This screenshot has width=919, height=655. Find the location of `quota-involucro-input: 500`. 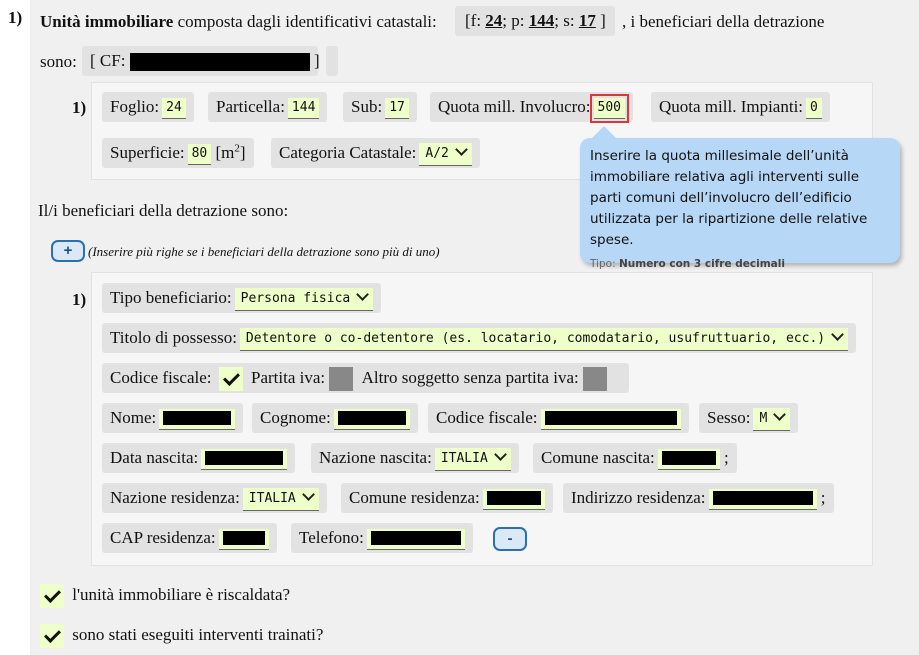

quota-involucro-input: 500 is located at coordinates (609, 108).